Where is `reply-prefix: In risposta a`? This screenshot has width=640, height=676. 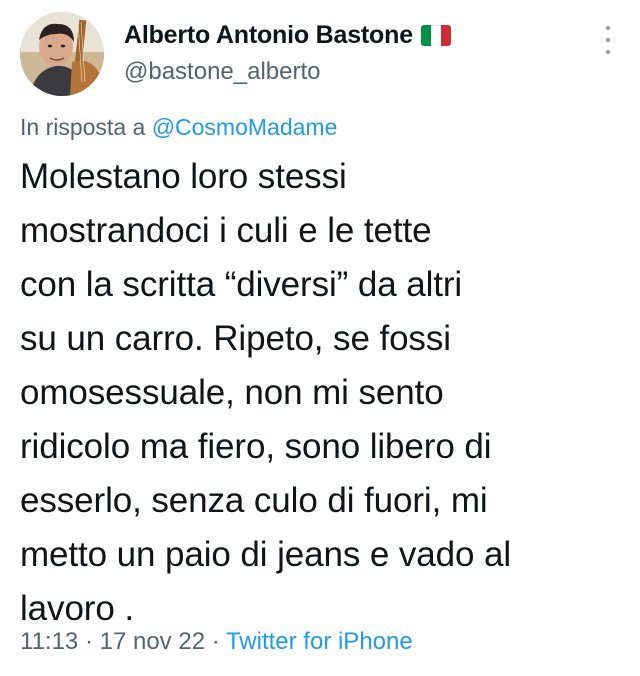 reply-prefix: In risposta a is located at coordinates (83, 127).